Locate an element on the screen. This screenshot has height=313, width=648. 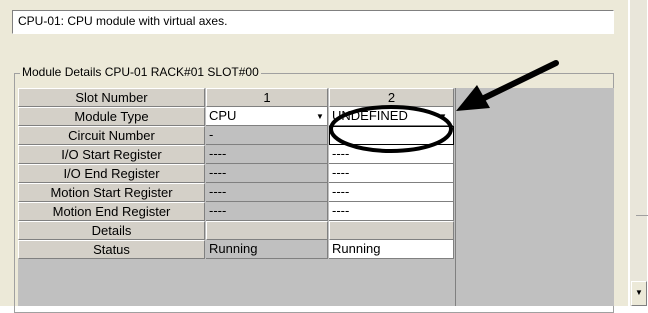
arrow-icon is located at coordinates (507, 85).